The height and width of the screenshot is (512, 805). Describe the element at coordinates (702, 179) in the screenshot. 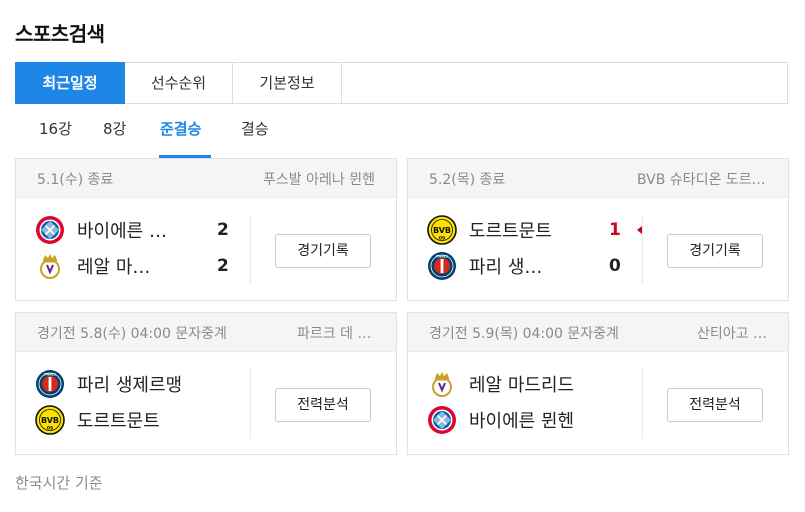

I see `match-venue: BVB 슈타디온 도르트문트` at that location.